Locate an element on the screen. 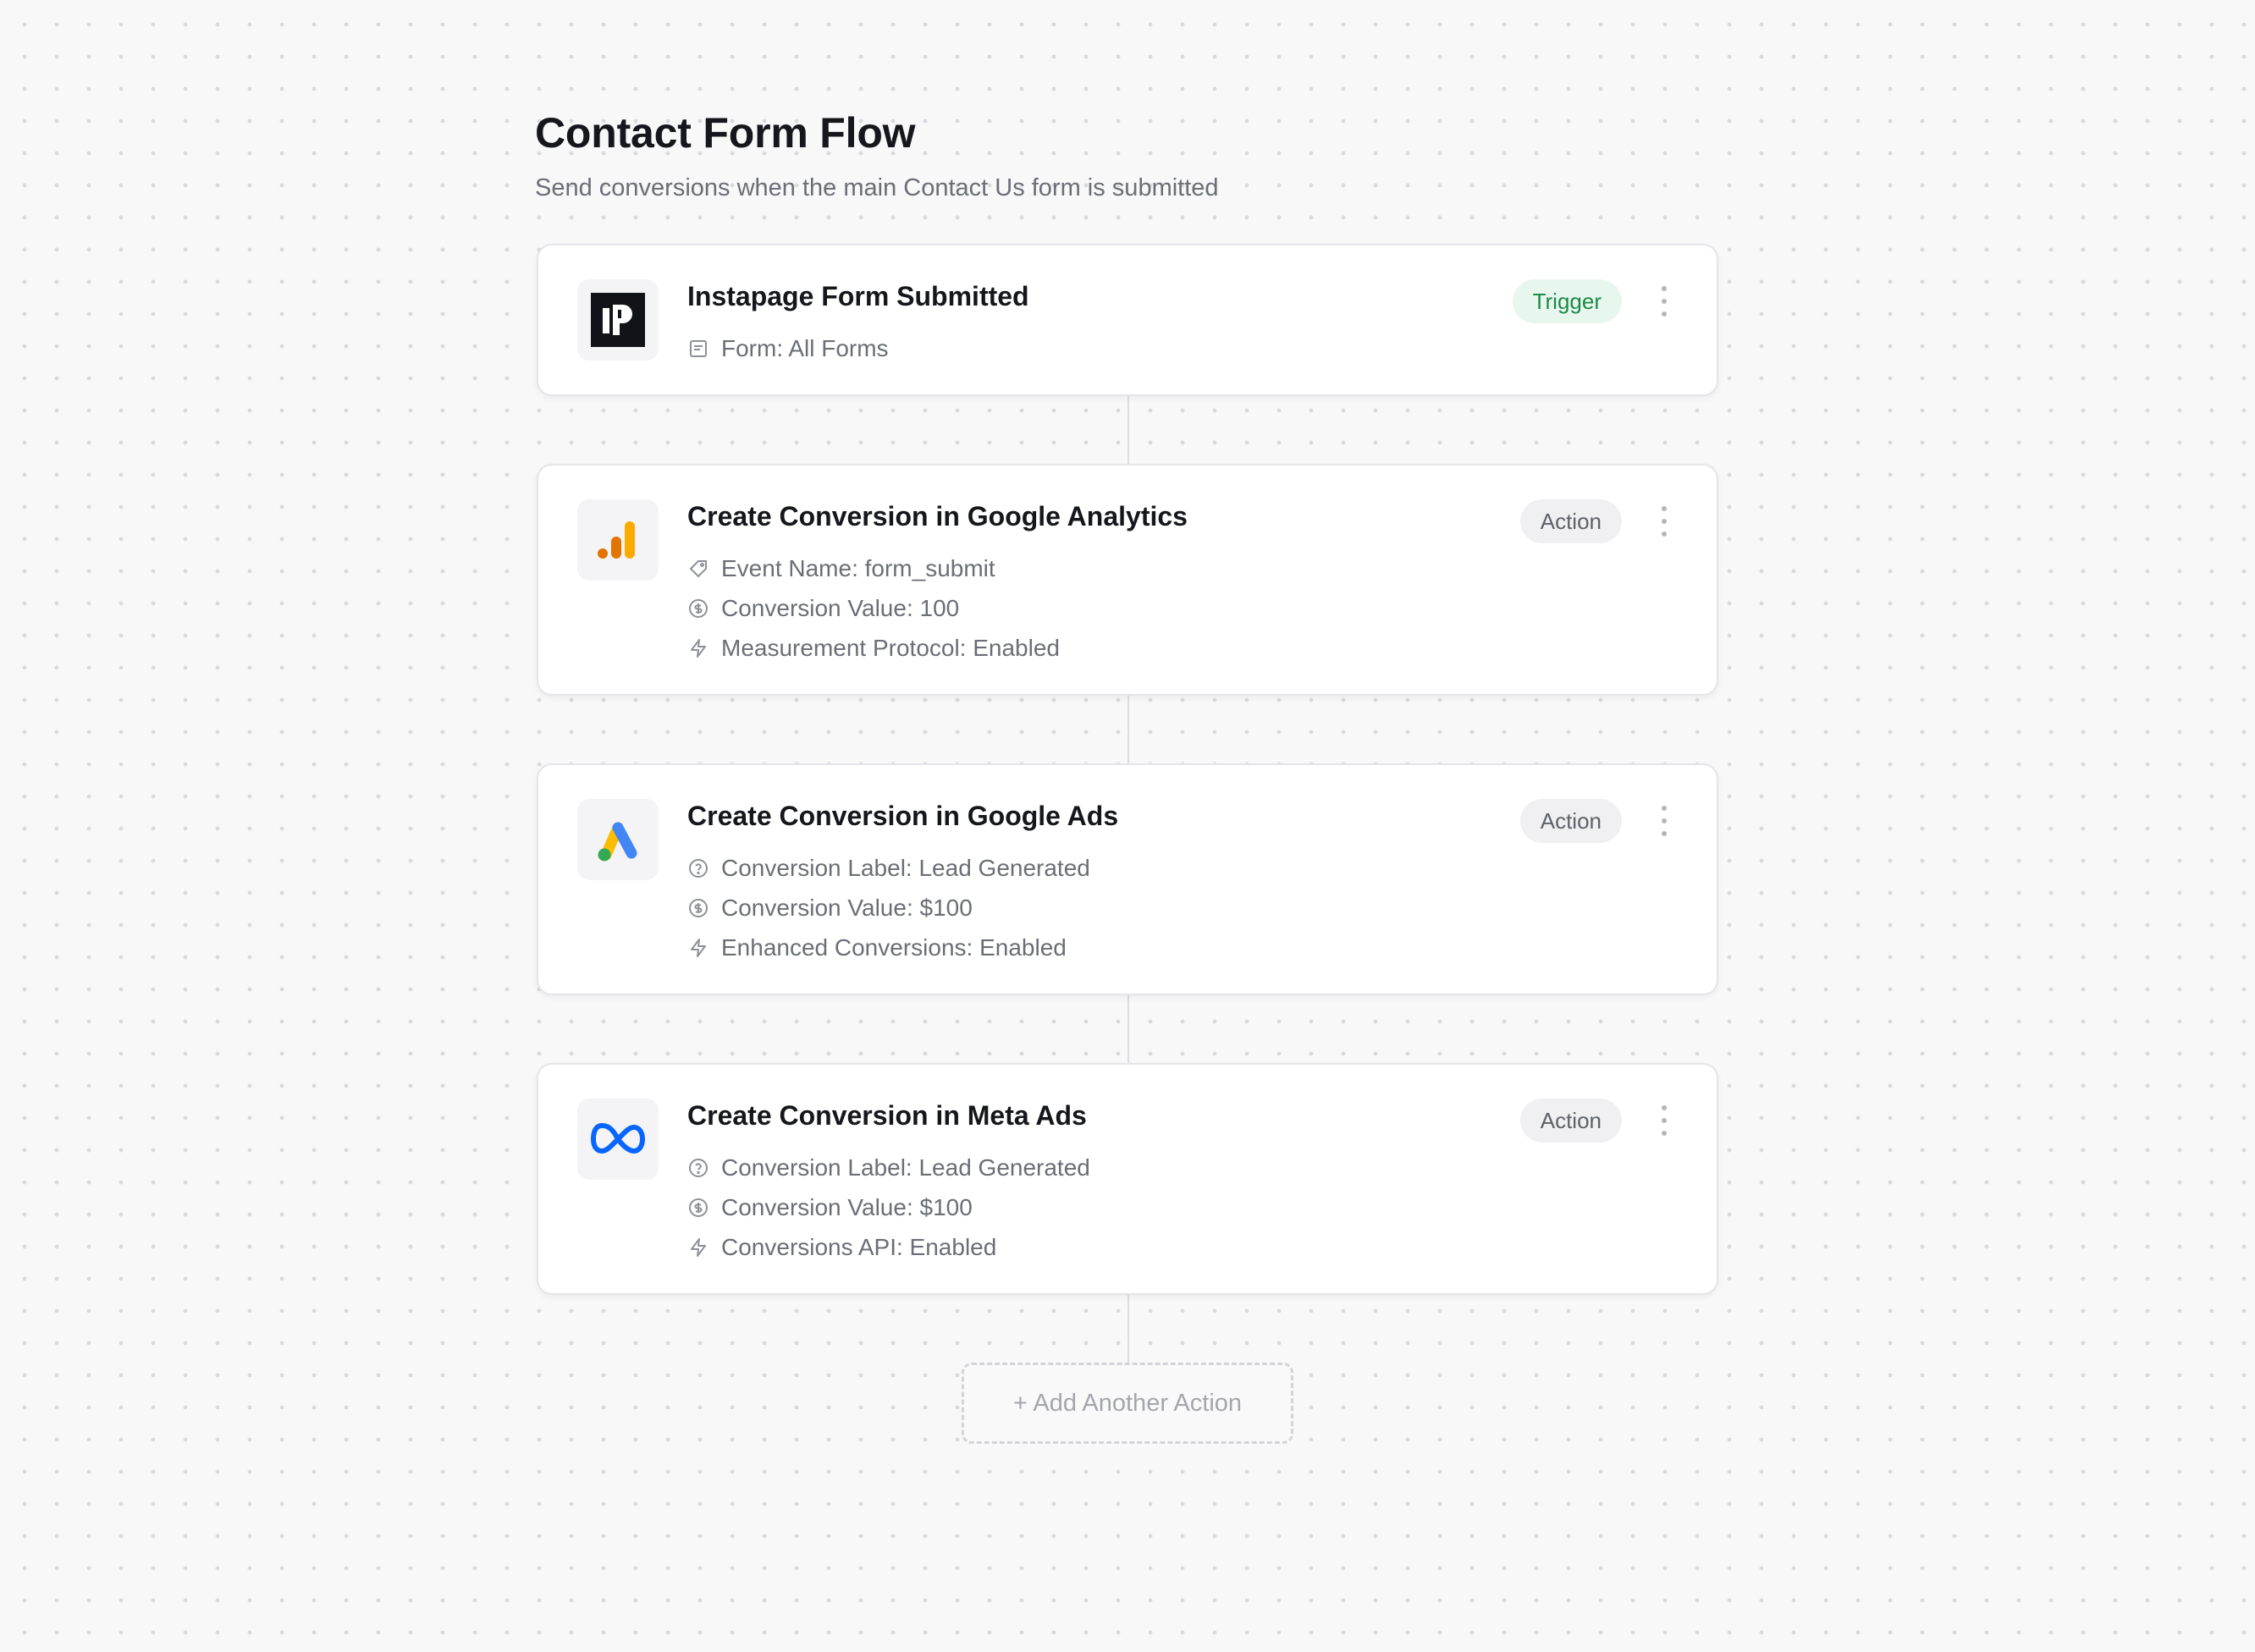 The width and height of the screenshot is (2255, 1652). detail-text: Conversions API: Enabled is located at coordinates (859, 1246).